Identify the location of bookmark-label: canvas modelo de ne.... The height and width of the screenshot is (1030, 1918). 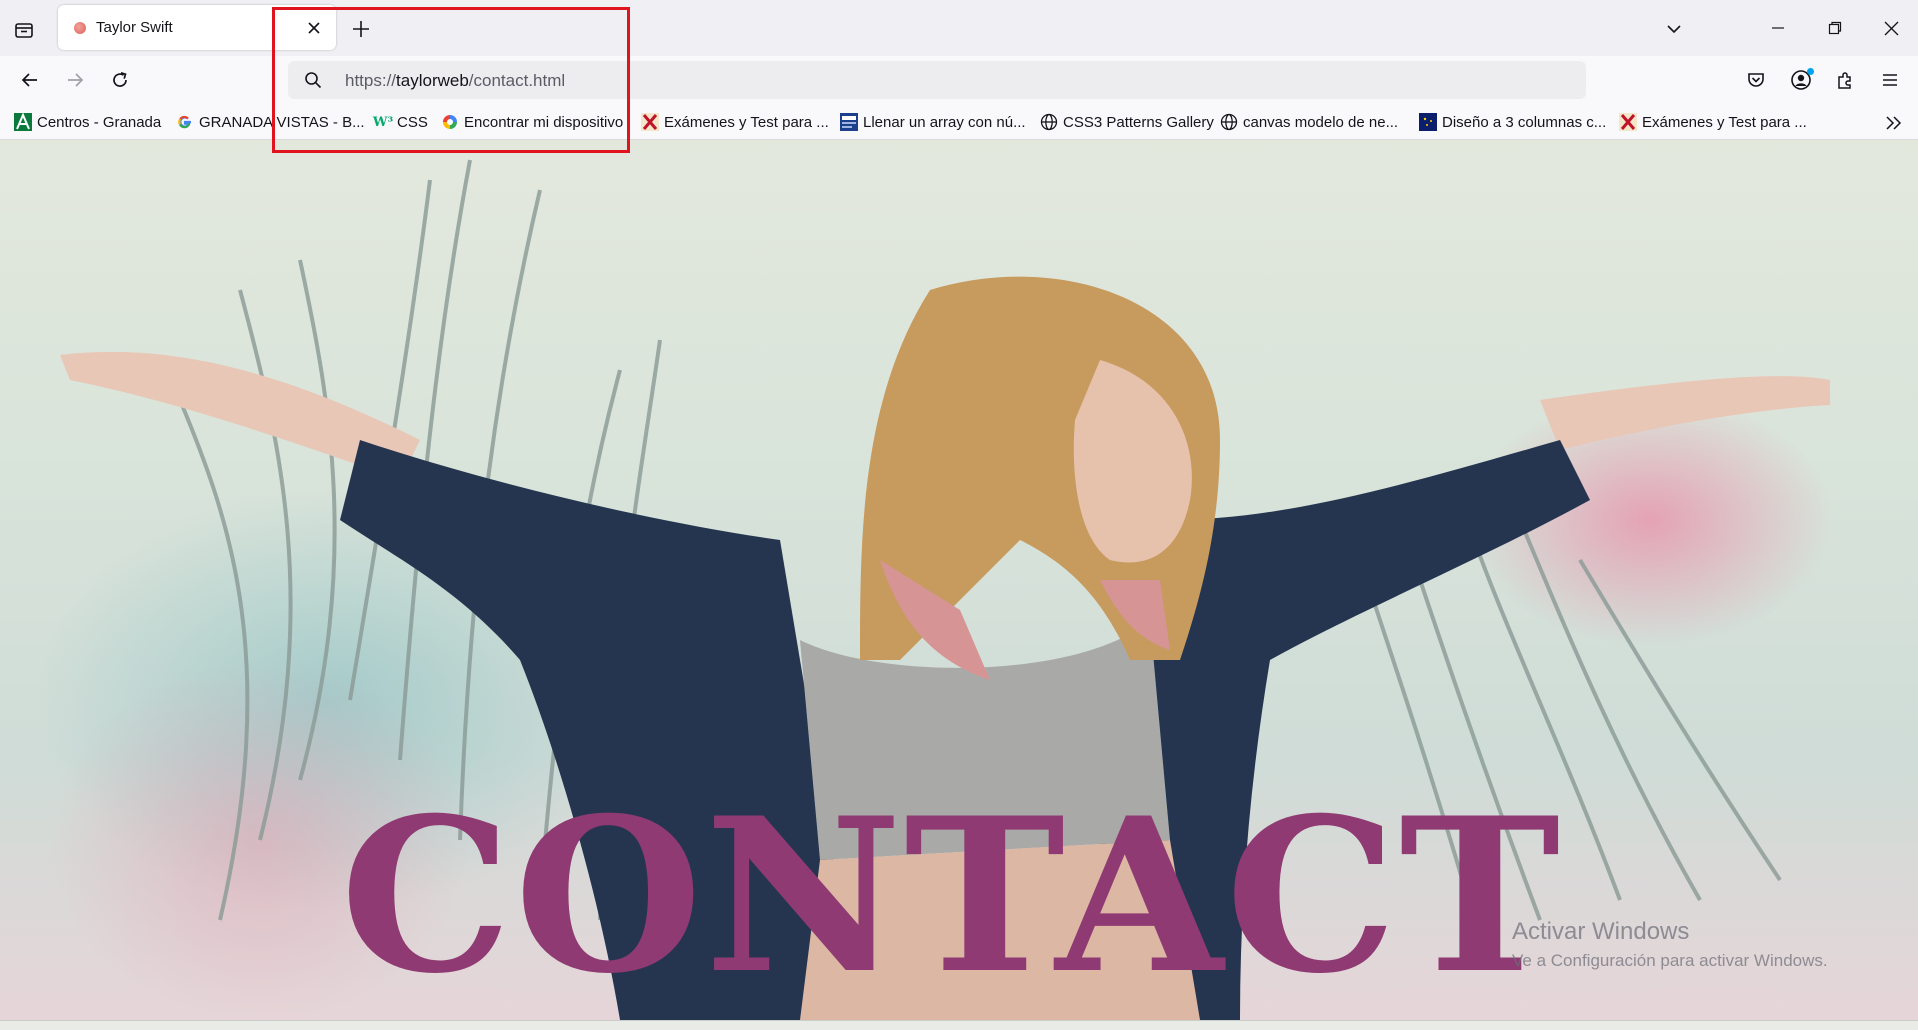
(1321, 122).